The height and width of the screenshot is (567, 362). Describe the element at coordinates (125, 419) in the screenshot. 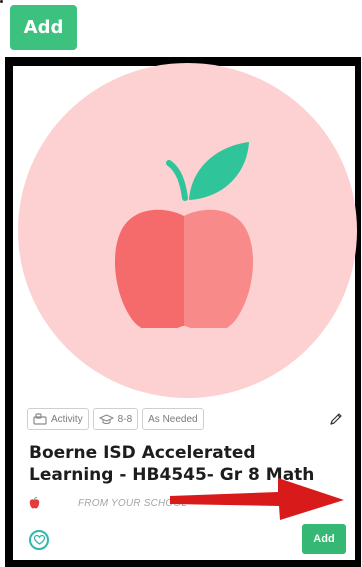

I see `tag-grade-label: 8-8` at that location.